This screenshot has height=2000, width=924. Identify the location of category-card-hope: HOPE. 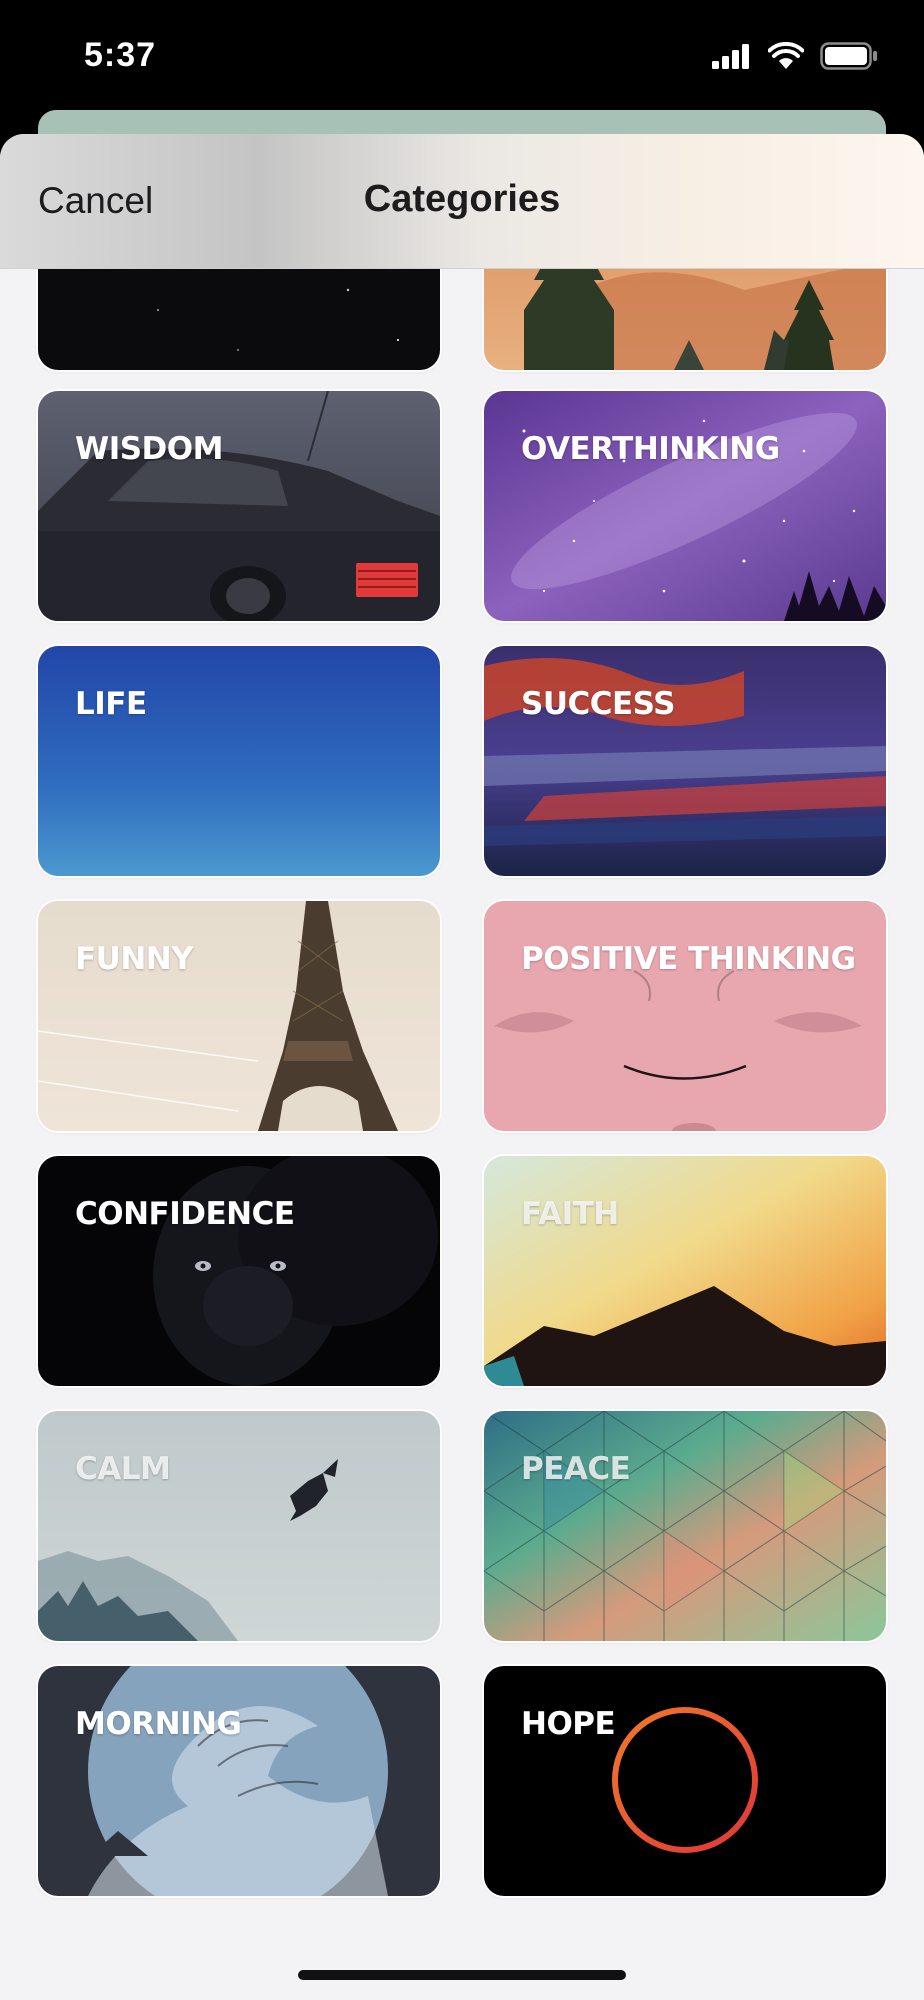
(685, 1781).